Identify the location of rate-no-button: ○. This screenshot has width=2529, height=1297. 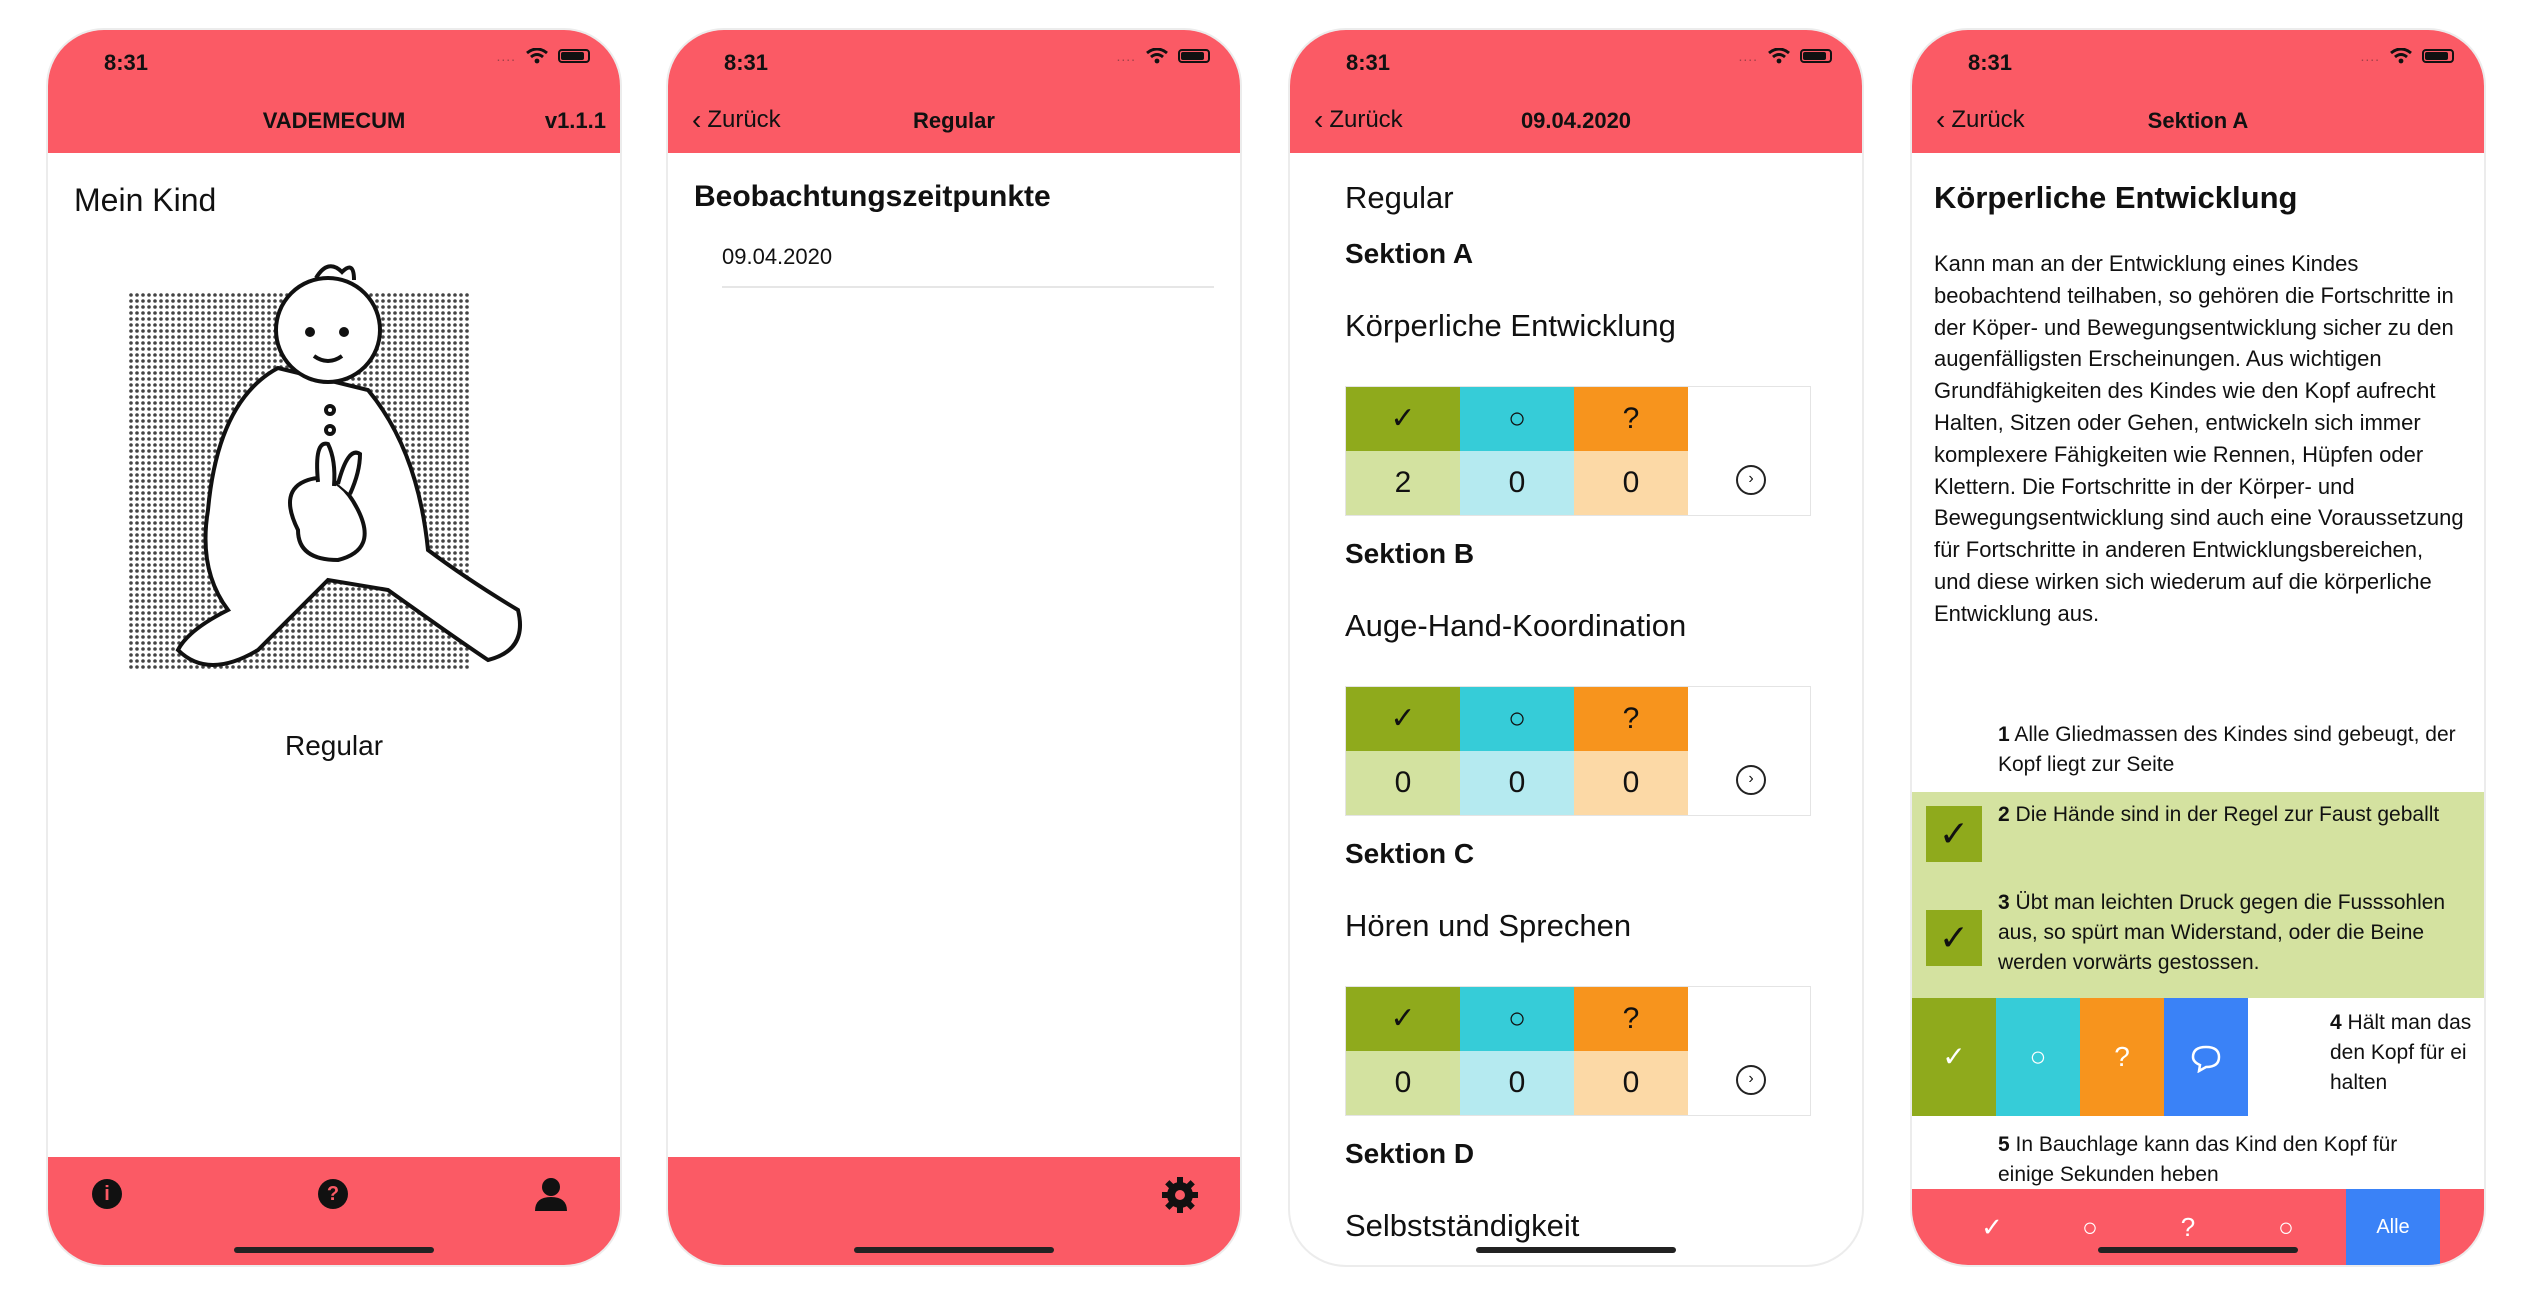
(2038, 1057).